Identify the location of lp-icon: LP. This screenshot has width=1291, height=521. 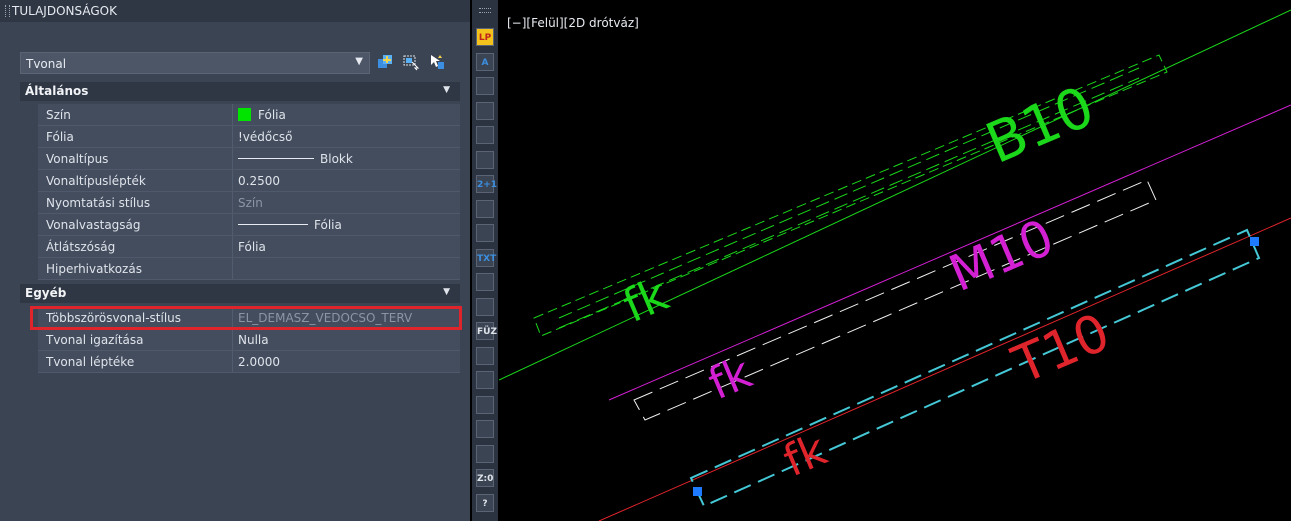
(485, 37).